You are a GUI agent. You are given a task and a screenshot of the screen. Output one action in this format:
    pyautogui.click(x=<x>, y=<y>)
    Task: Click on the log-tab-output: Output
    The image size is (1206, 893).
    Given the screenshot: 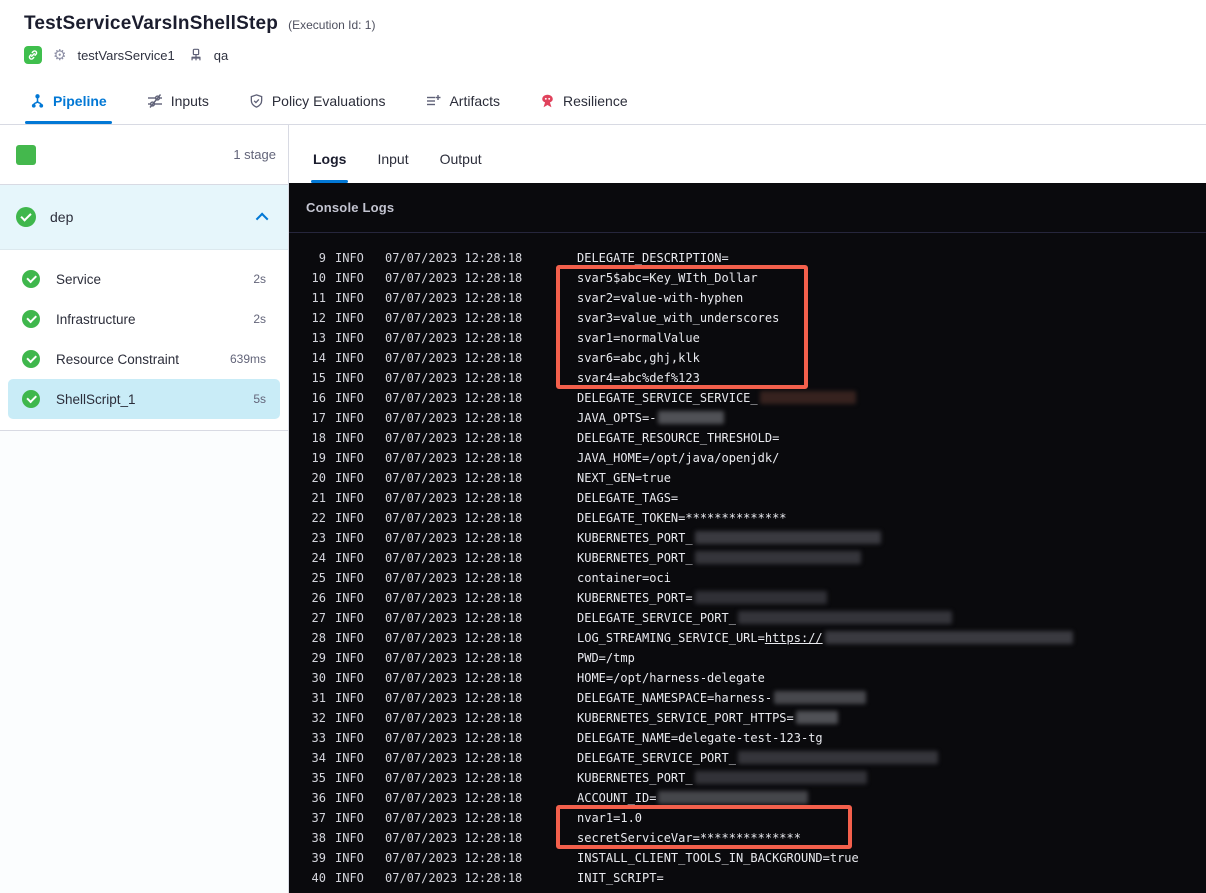 What is the action you would take?
    pyautogui.click(x=461, y=167)
    